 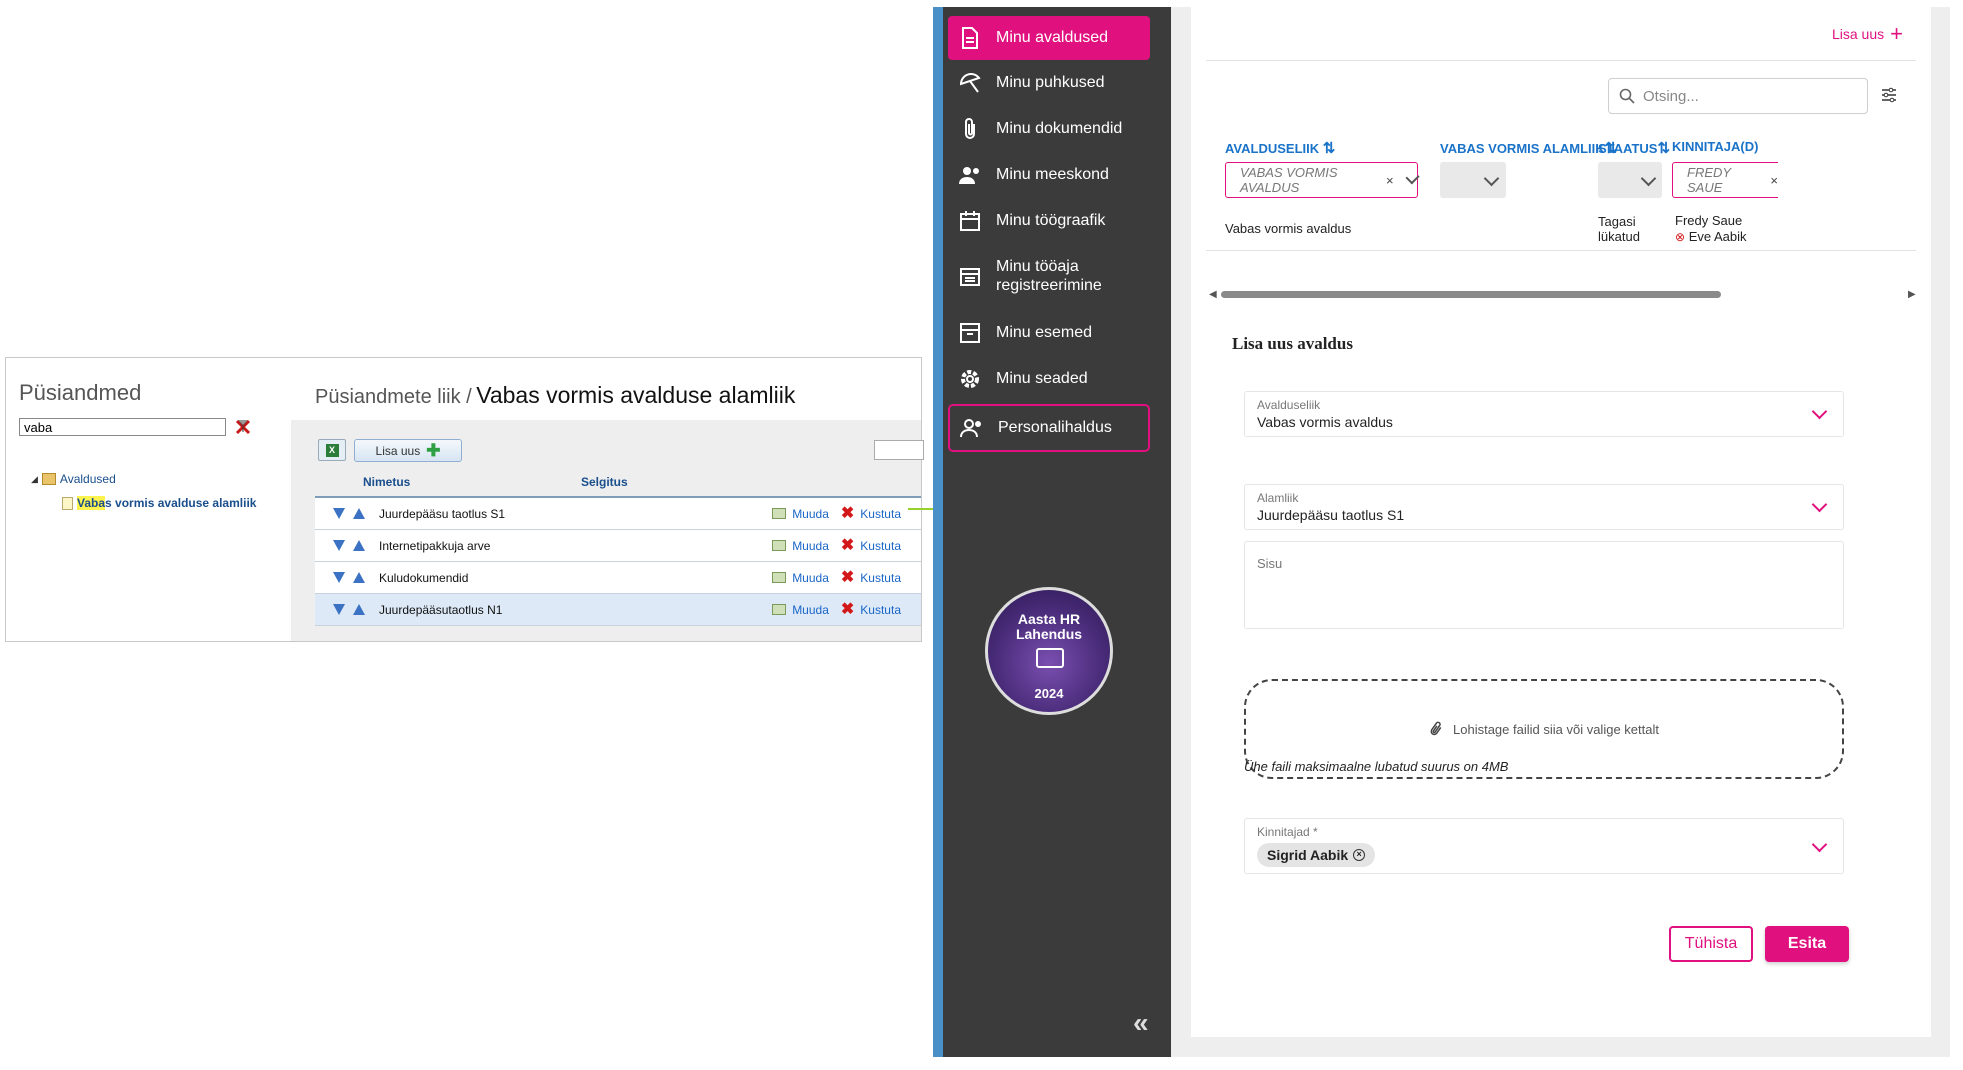 What do you see at coordinates (1288, 228) in the screenshot?
I see `row-type: Vabas vormis avaldus` at bounding box center [1288, 228].